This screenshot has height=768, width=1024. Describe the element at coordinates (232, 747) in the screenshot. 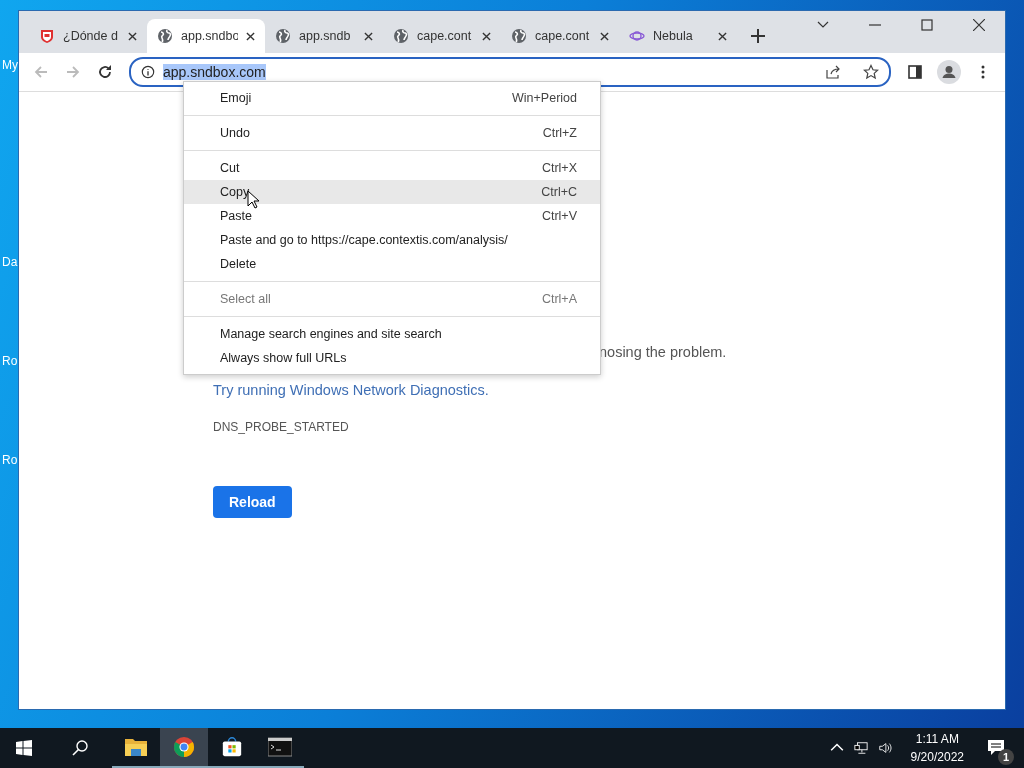

I see `store-bag-icon` at that location.